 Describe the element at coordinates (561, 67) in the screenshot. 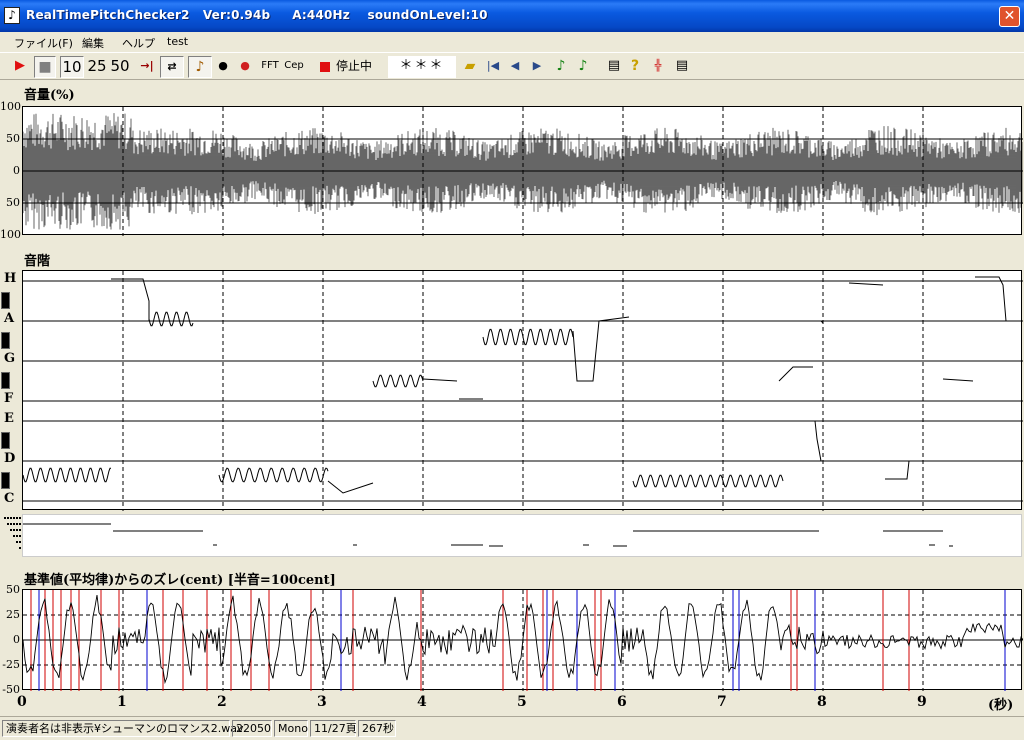

I see `note-green-icon: ♪` at that location.